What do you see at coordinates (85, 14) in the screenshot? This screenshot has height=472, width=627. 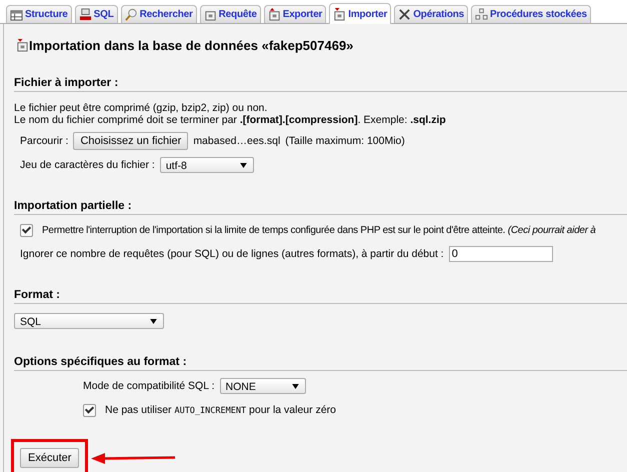 I see `sql-icon` at bounding box center [85, 14].